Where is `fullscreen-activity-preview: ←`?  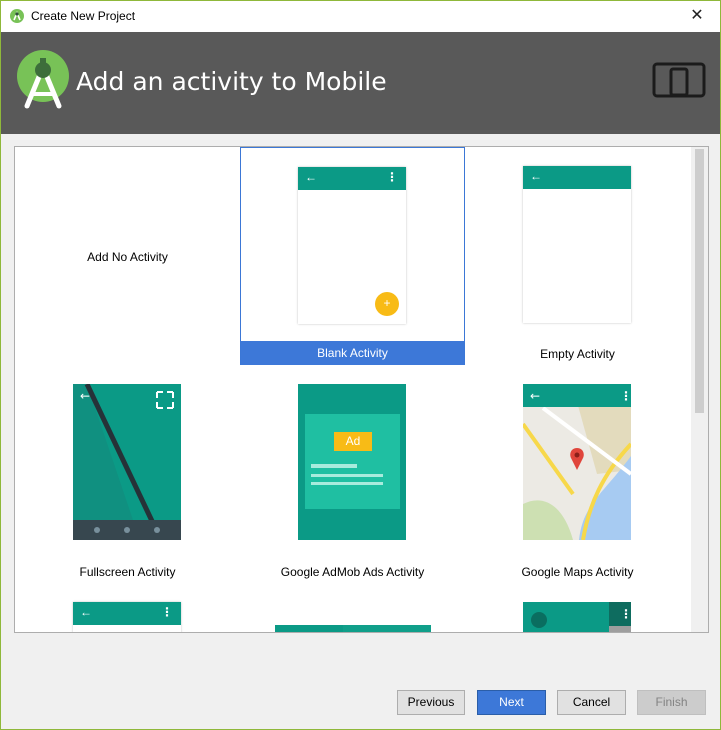
fullscreen-activity-preview: ← is located at coordinates (127, 462).